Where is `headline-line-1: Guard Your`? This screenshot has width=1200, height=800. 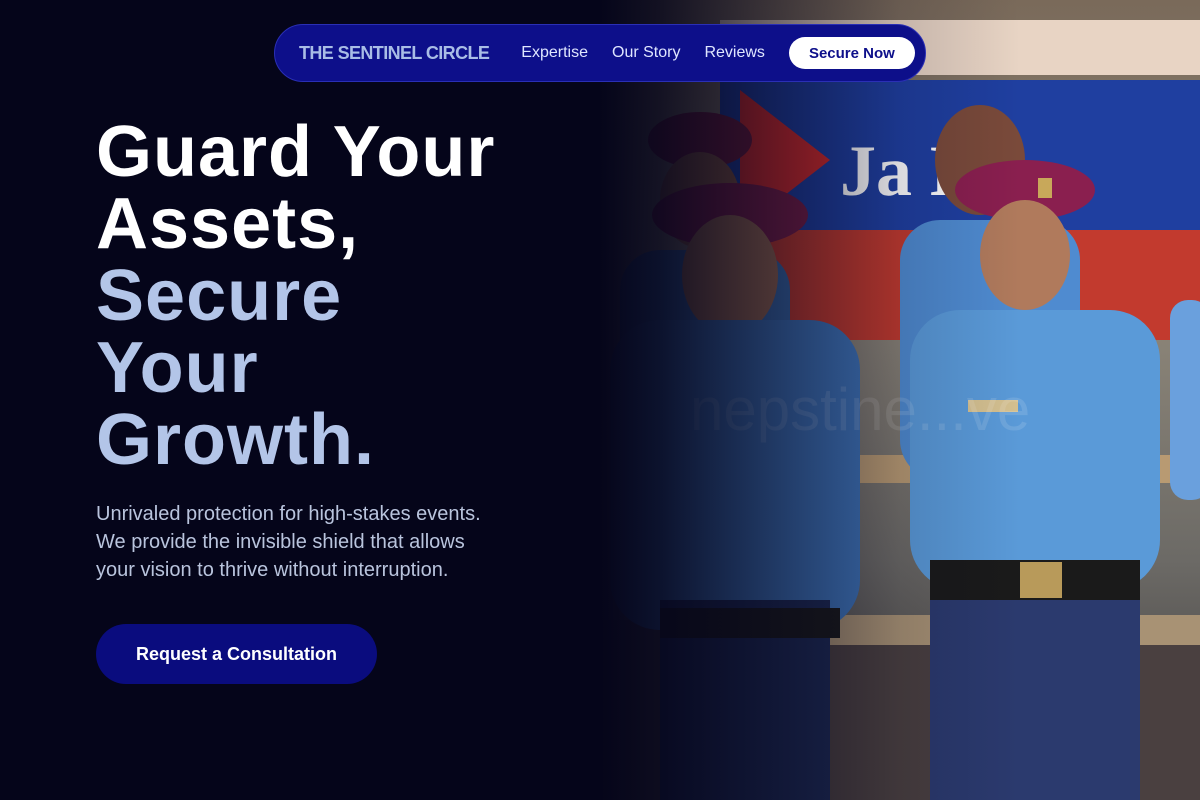
headline-line-1: Guard Your is located at coordinates (296, 152).